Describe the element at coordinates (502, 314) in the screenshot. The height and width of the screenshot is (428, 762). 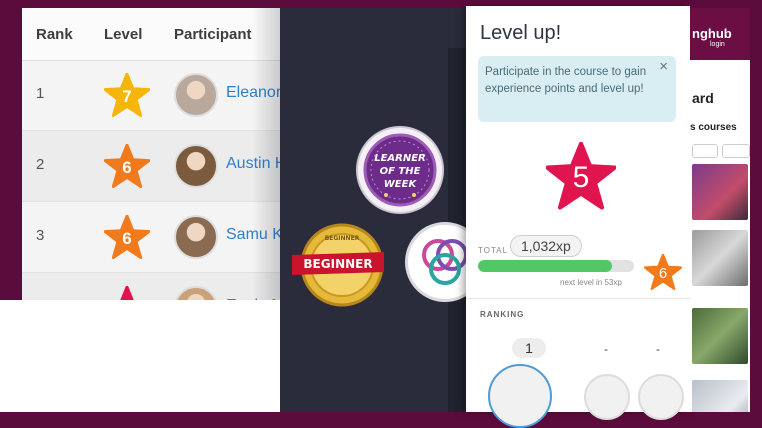
I see `ranking-label: RANKING` at that location.